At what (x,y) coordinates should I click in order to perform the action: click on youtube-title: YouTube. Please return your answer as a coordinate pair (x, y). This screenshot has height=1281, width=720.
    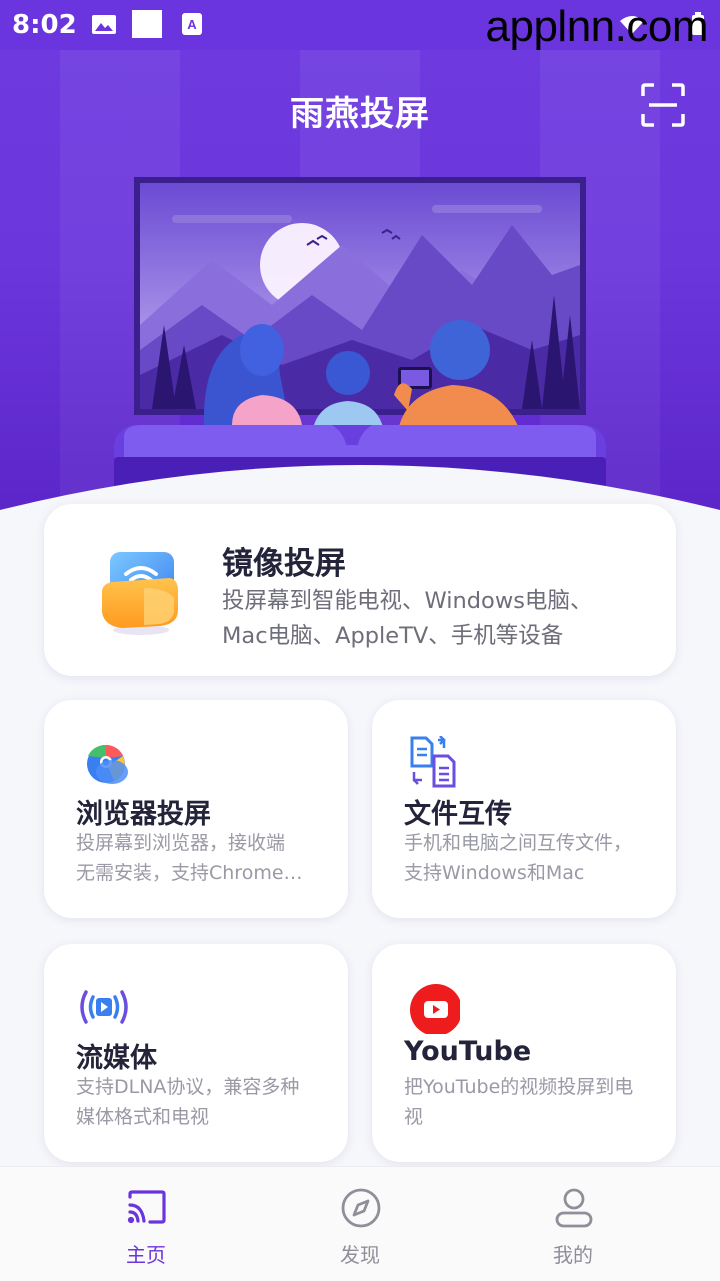
    Looking at the image, I should click on (468, 1051).